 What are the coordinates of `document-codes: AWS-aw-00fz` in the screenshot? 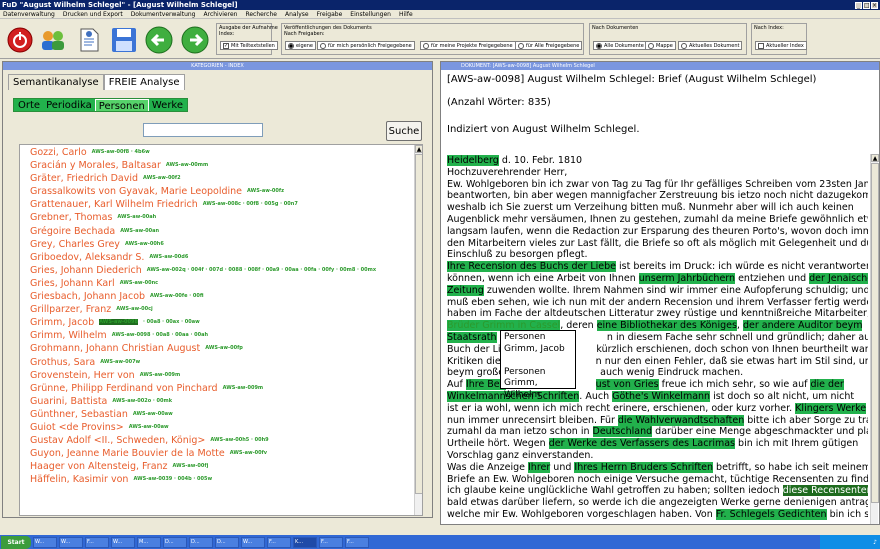 It's located at (265, 191).